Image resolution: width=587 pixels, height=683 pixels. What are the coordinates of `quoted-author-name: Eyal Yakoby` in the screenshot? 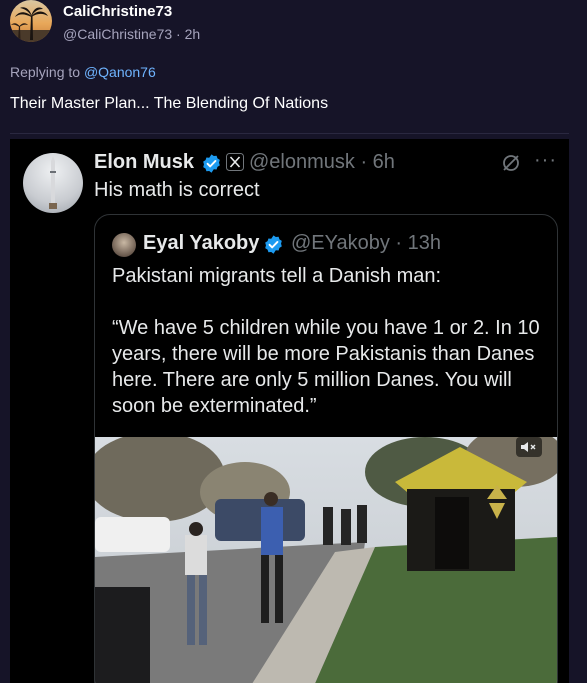 It's located at (201, 243).